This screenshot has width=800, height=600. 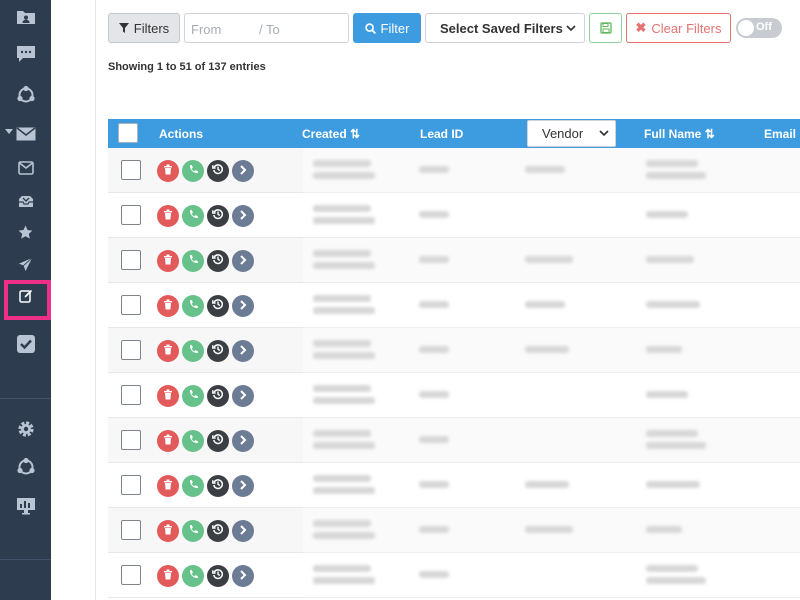 What do you see at coordinates (25, 344) in the screenshot?
I see `checkbox-icon` at bounding box center [25, 344].